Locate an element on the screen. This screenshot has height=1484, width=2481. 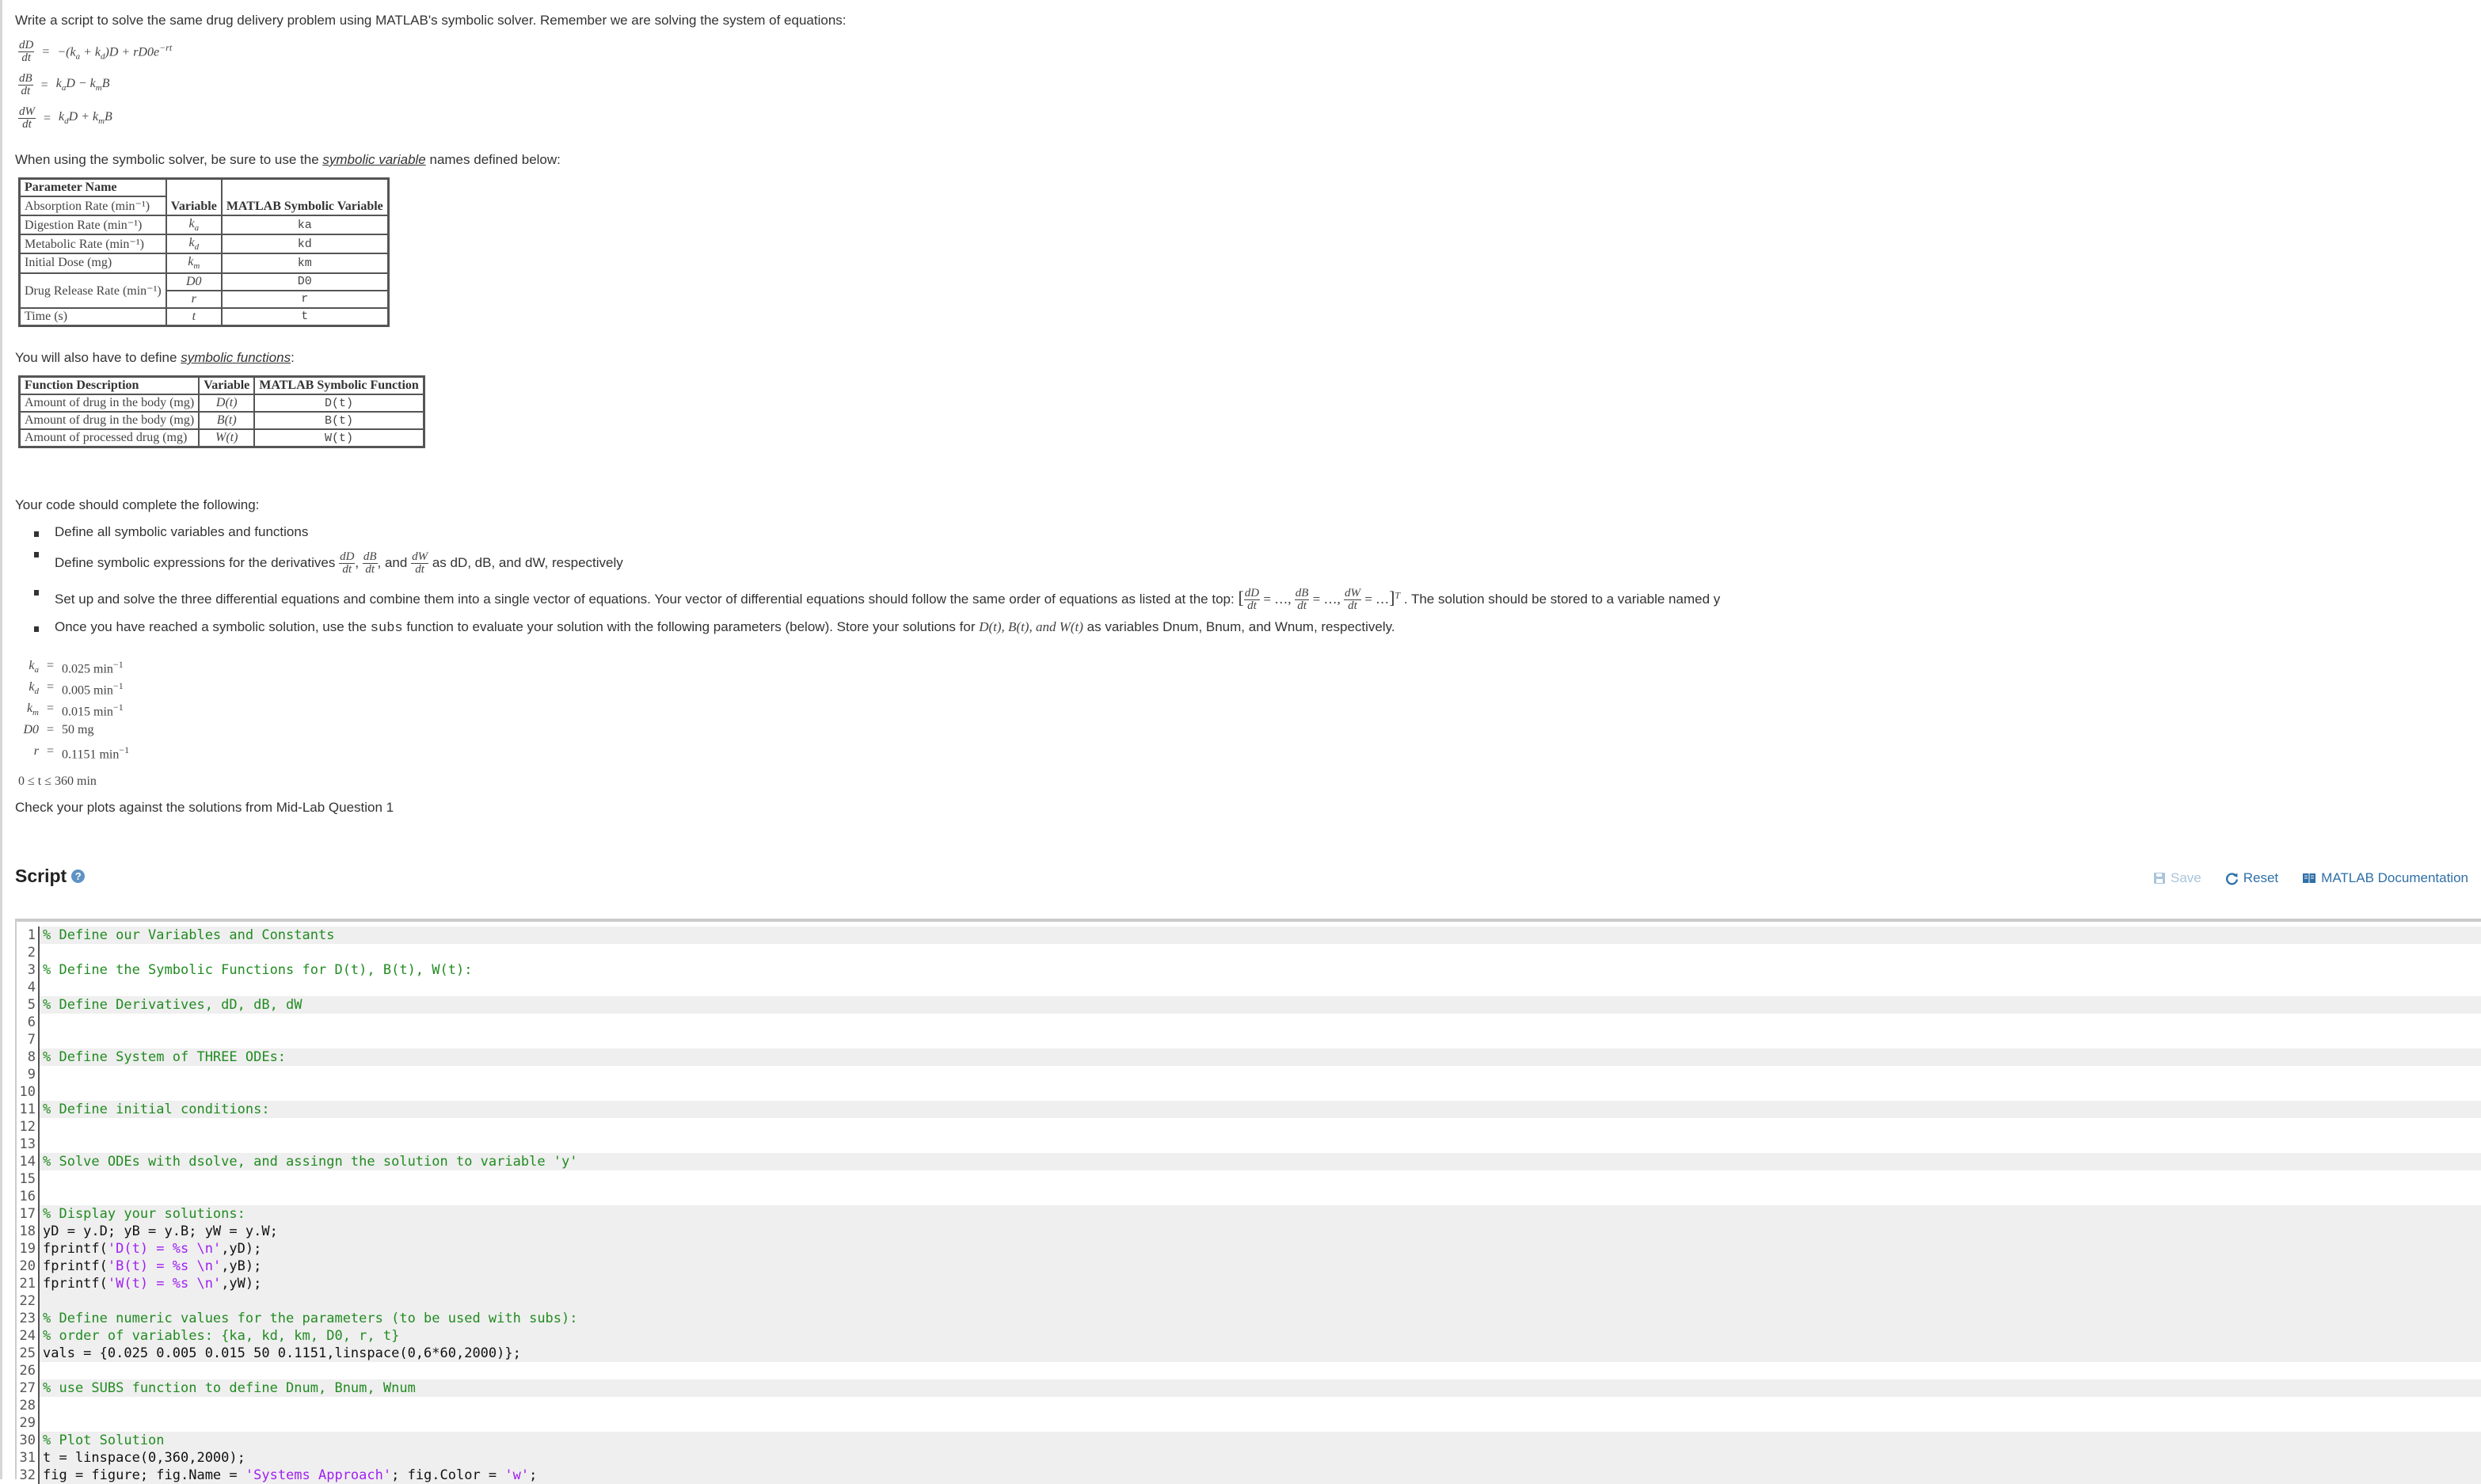
code-line: 12 is located at coordinates (1249, 1127).